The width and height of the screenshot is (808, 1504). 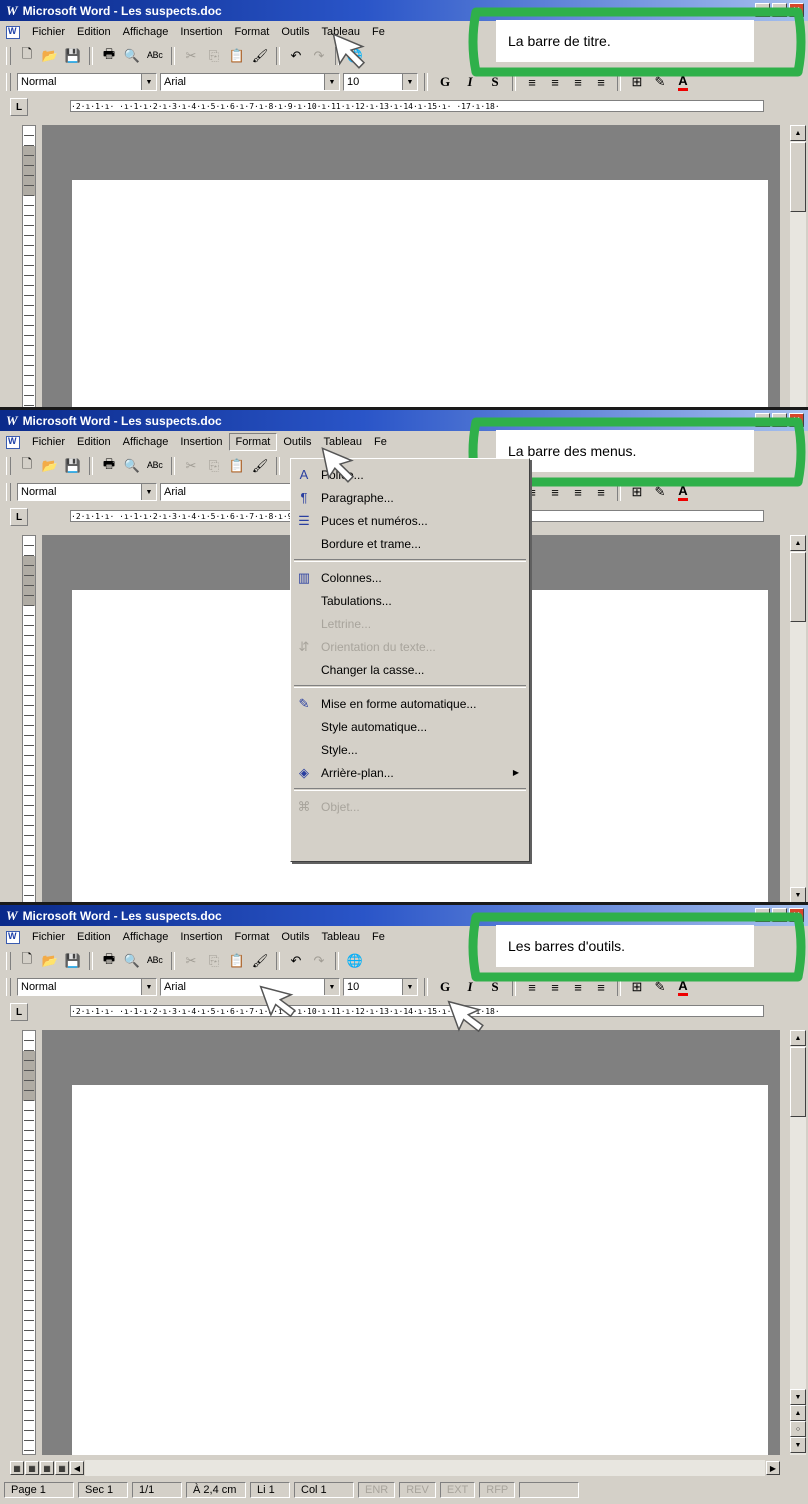 What do you see at coordinates (798, 1445) in the screenshot?
I see `next-page-button: ▼` at bounding box center [798, 1445].